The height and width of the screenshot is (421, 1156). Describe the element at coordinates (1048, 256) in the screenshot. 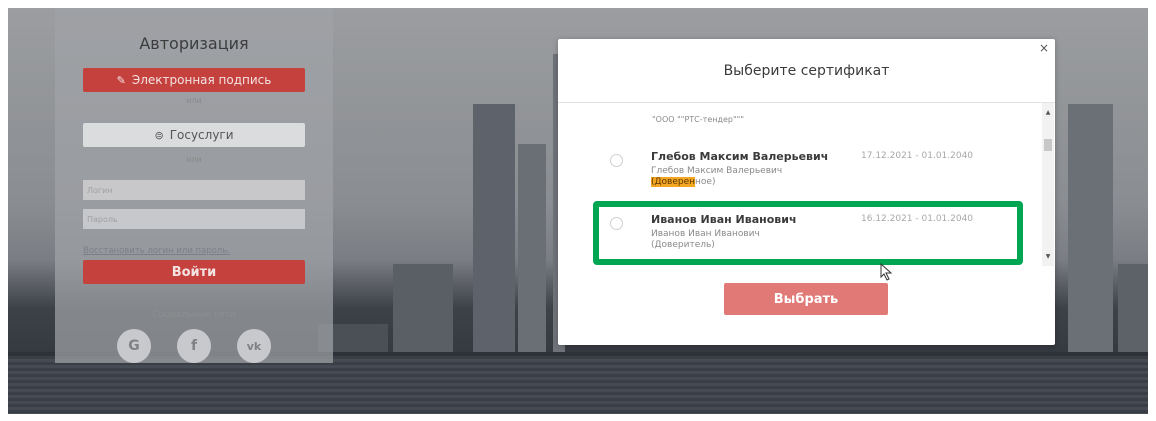

I see `scroll-down-icon: ▼` at that location.